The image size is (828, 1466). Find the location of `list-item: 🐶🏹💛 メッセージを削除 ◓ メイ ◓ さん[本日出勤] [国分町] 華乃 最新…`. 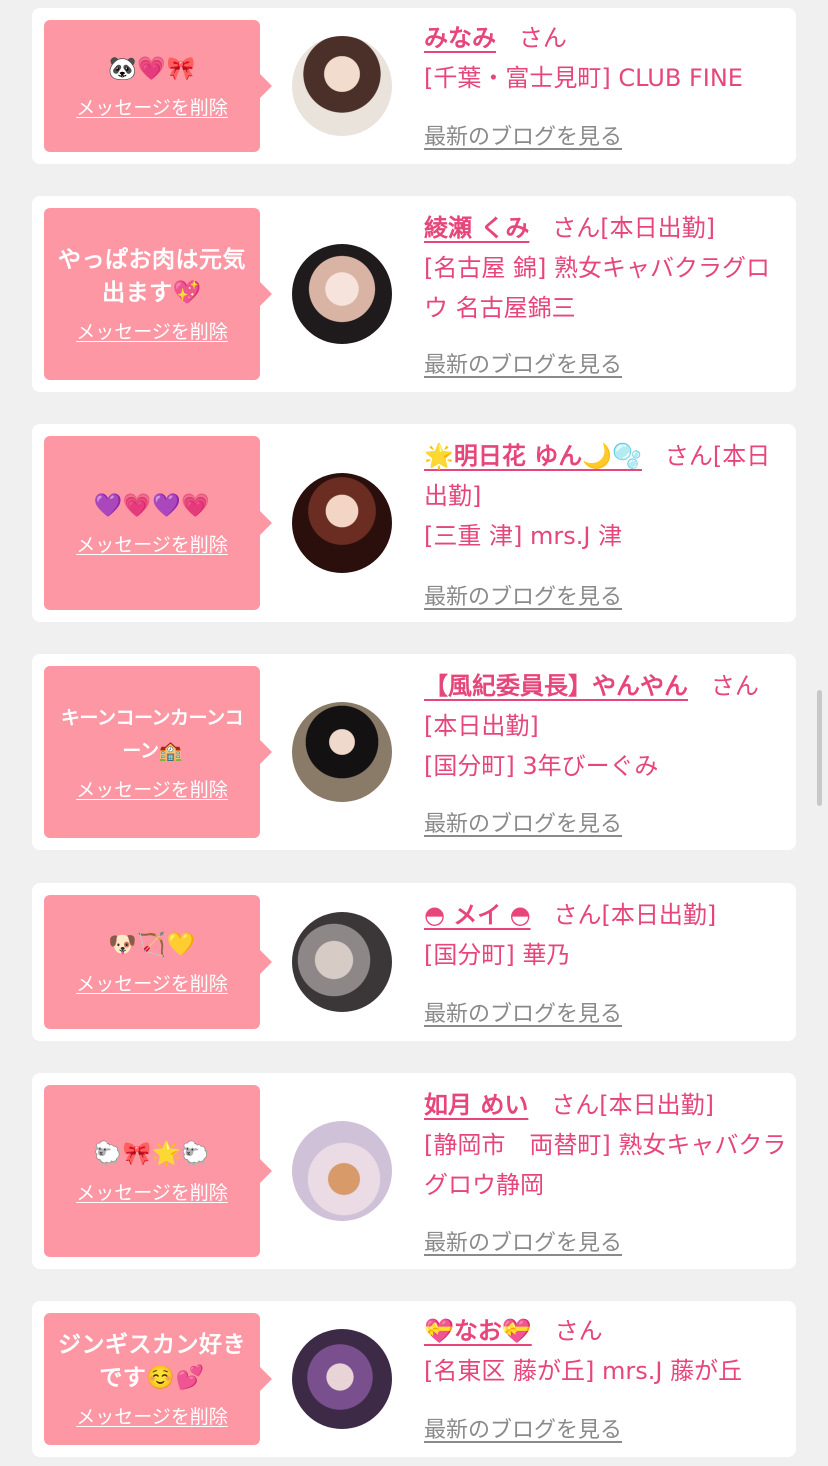

list-item: 🐶🏹💛 メッセージを削除 ◓ メイ ◓ さん[本日出勤] [国分町] 華乃 最新… is located at coordinates (414, 962).